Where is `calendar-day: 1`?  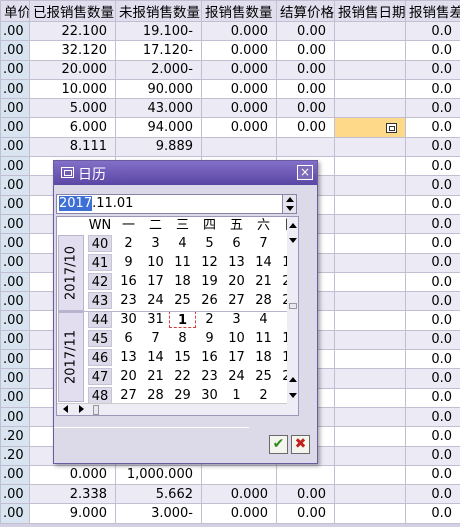 calendar-day: 1 is located at coordinates (182, 319).